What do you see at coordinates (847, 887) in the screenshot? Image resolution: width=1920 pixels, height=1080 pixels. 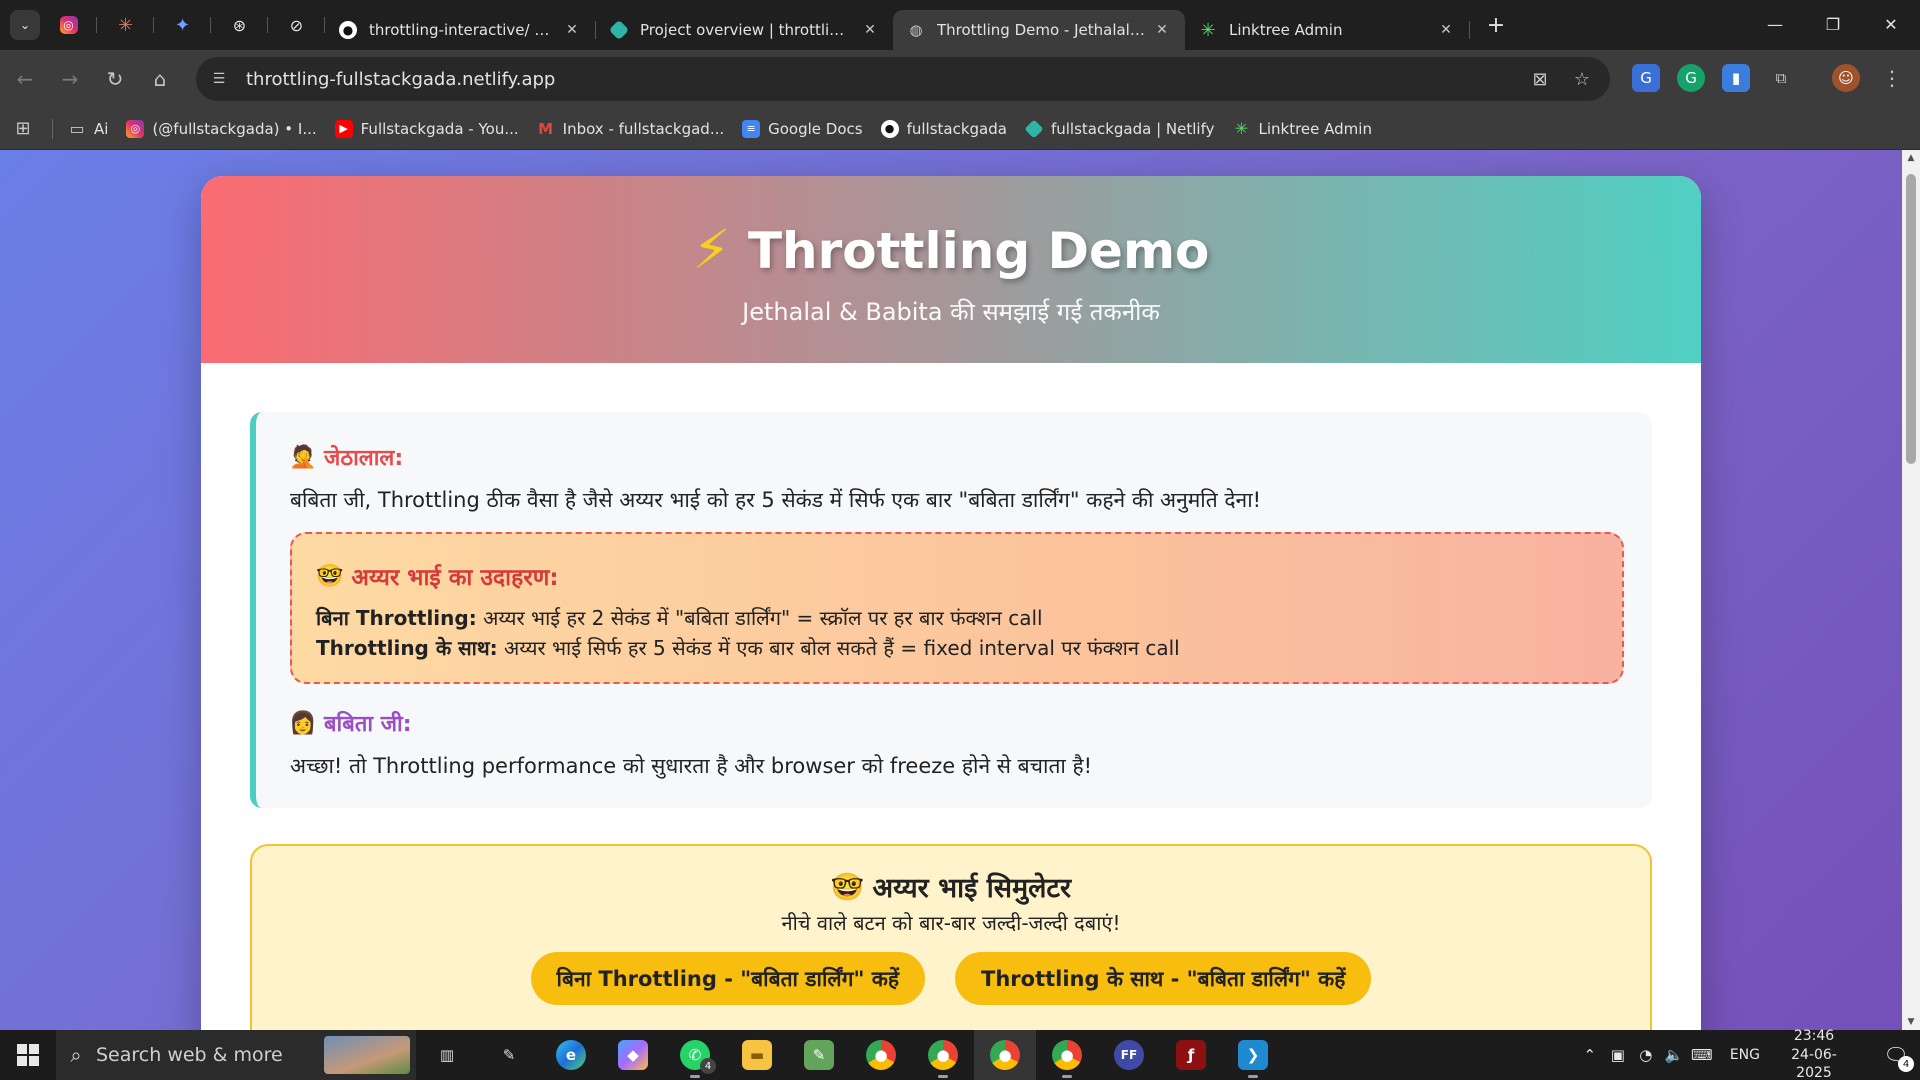 I see `nerd-face-icon: 🤓` at bounding box center [847, 887].